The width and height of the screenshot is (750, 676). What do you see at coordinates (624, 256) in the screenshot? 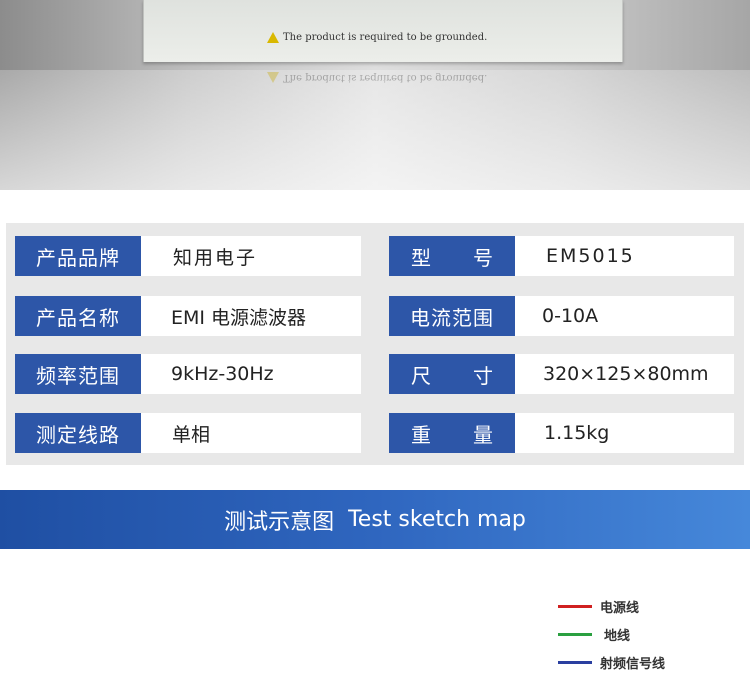
I see `spec-value: EM5015` at bounding box center [624, 256].